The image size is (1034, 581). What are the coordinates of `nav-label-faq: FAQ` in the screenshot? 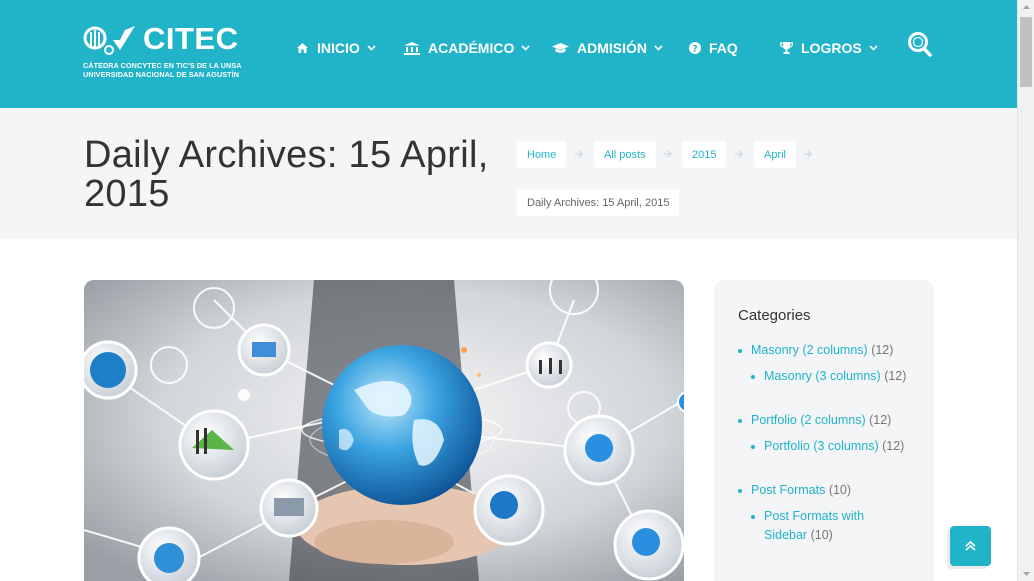 It's located at (723, 48).